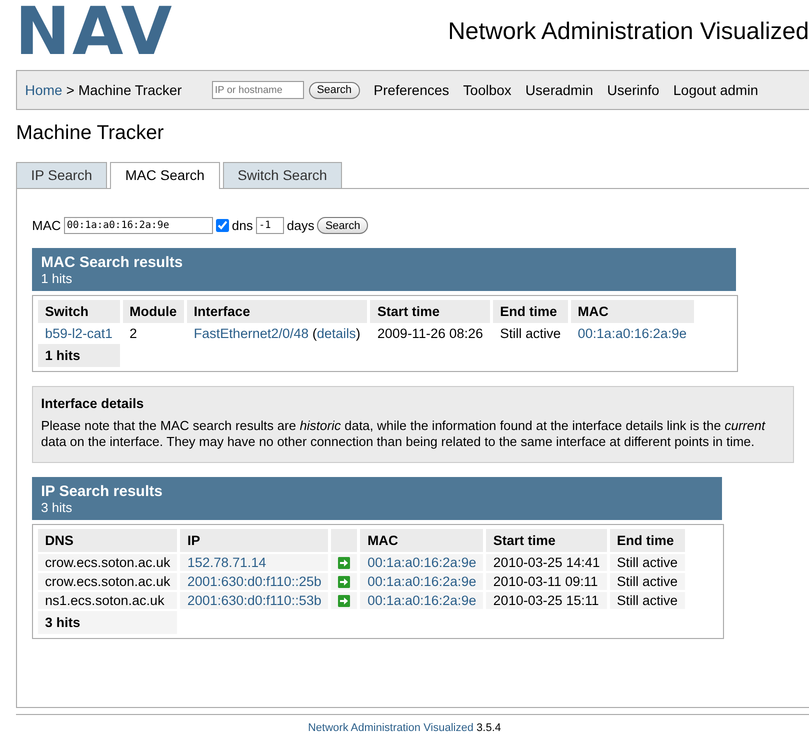 The image size is (809, 742). Describe the element at coordinates (487, 90) in the screenshot. I see `nav-link: Toolbox` at that location.